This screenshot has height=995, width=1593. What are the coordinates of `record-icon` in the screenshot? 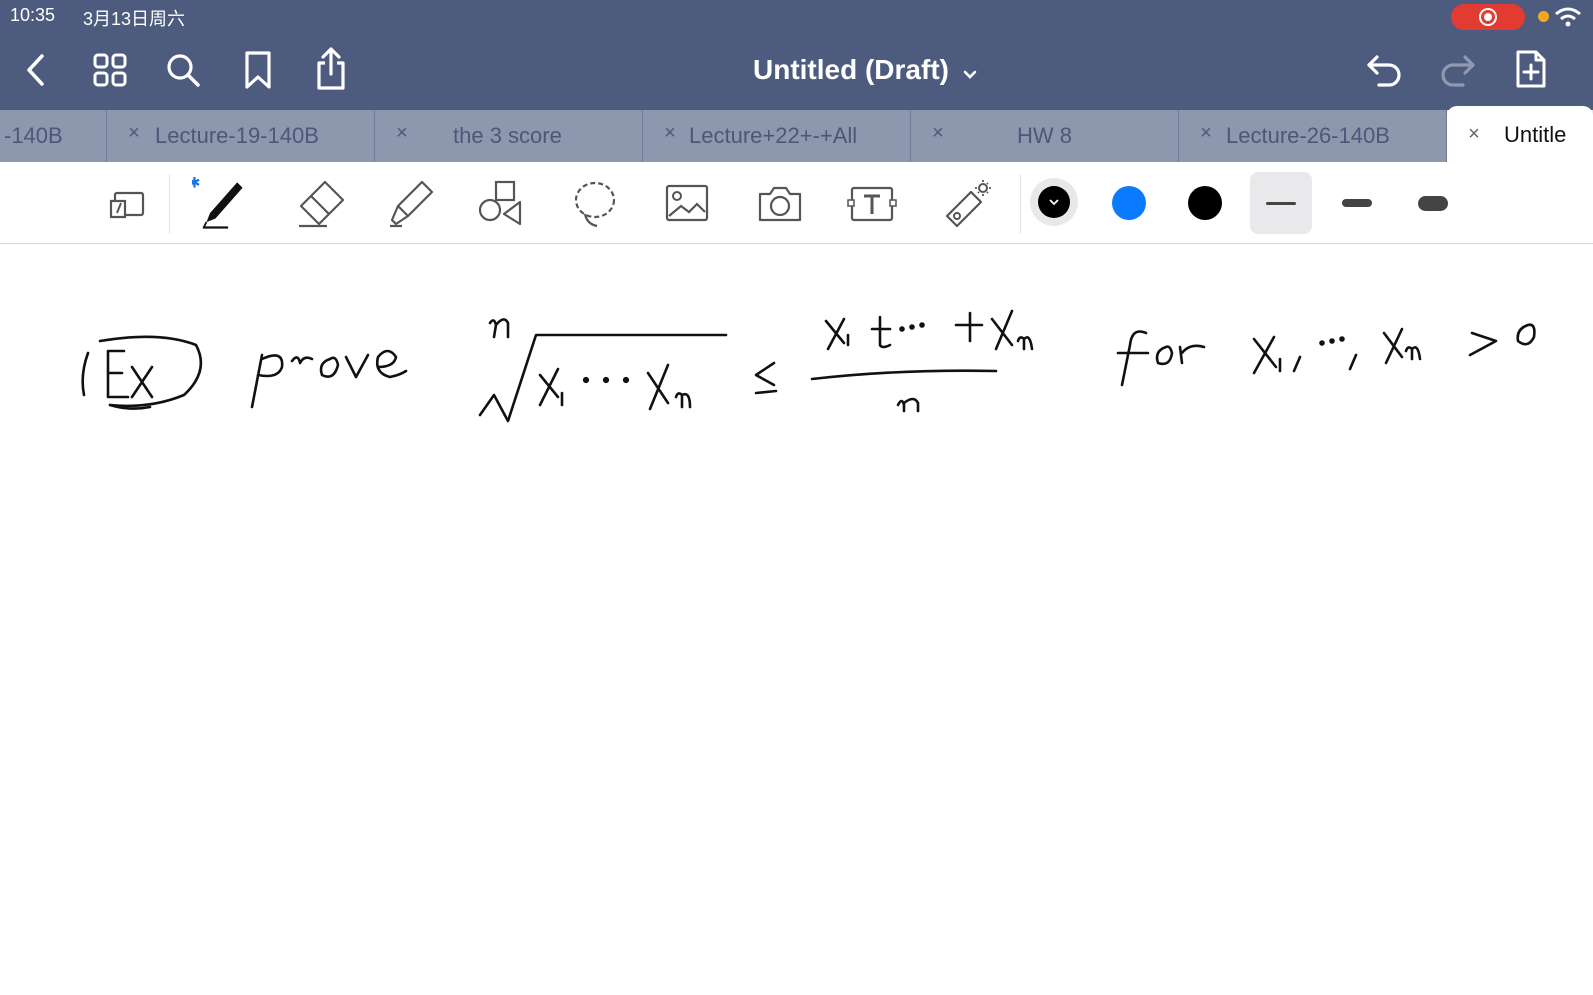 It's located at (1488, 17).